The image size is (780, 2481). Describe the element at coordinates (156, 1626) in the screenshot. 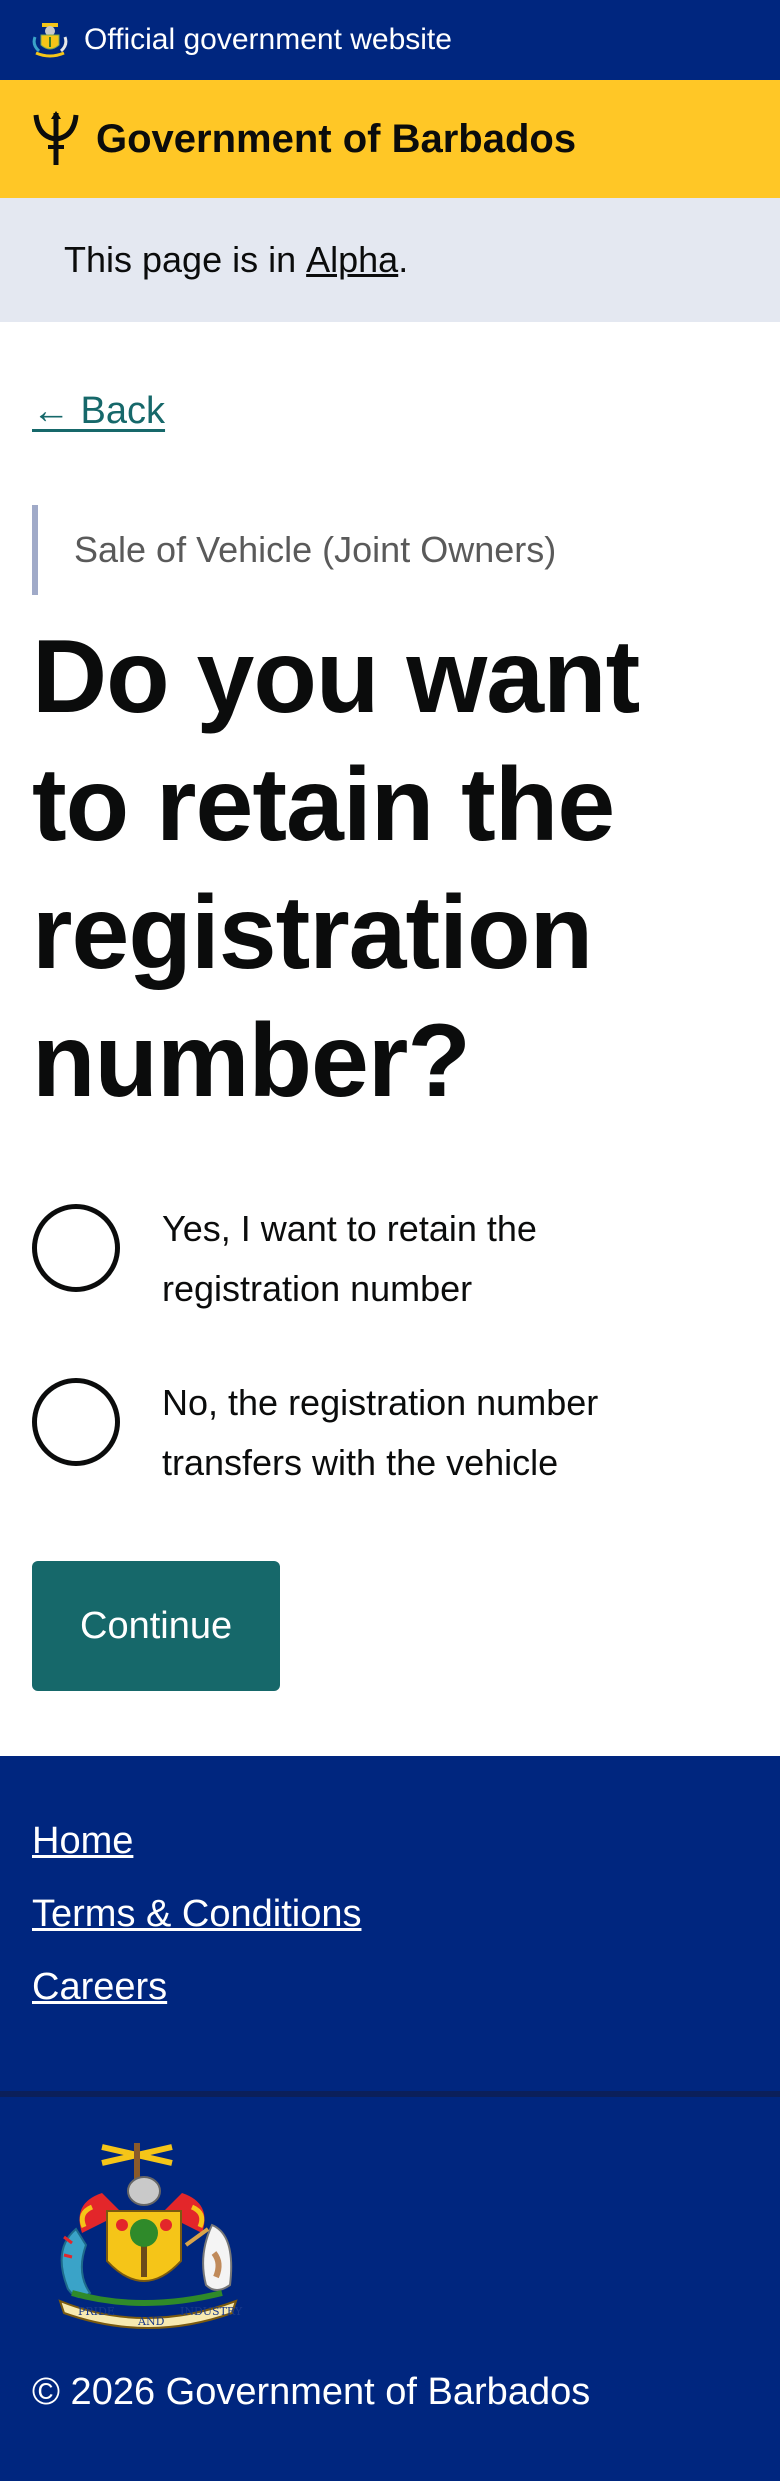

I see `continue-button: Continue` at that location.